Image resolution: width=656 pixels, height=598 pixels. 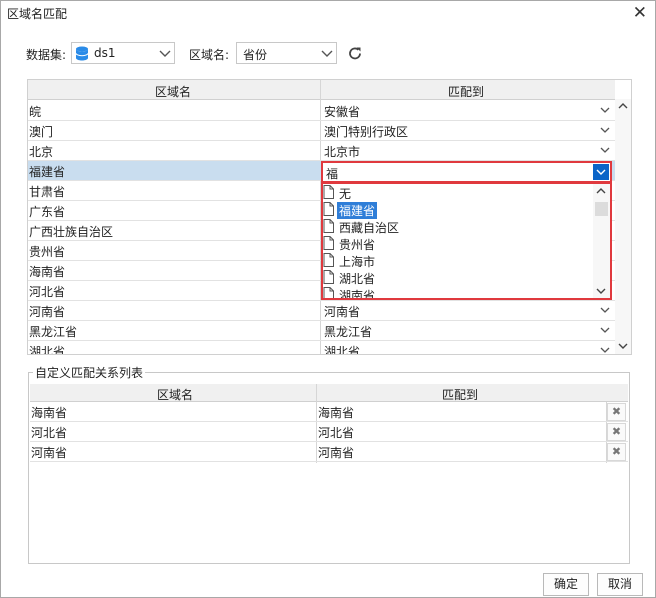 I want to click on row-match-select: 北京市, so click(x=468, y=151).